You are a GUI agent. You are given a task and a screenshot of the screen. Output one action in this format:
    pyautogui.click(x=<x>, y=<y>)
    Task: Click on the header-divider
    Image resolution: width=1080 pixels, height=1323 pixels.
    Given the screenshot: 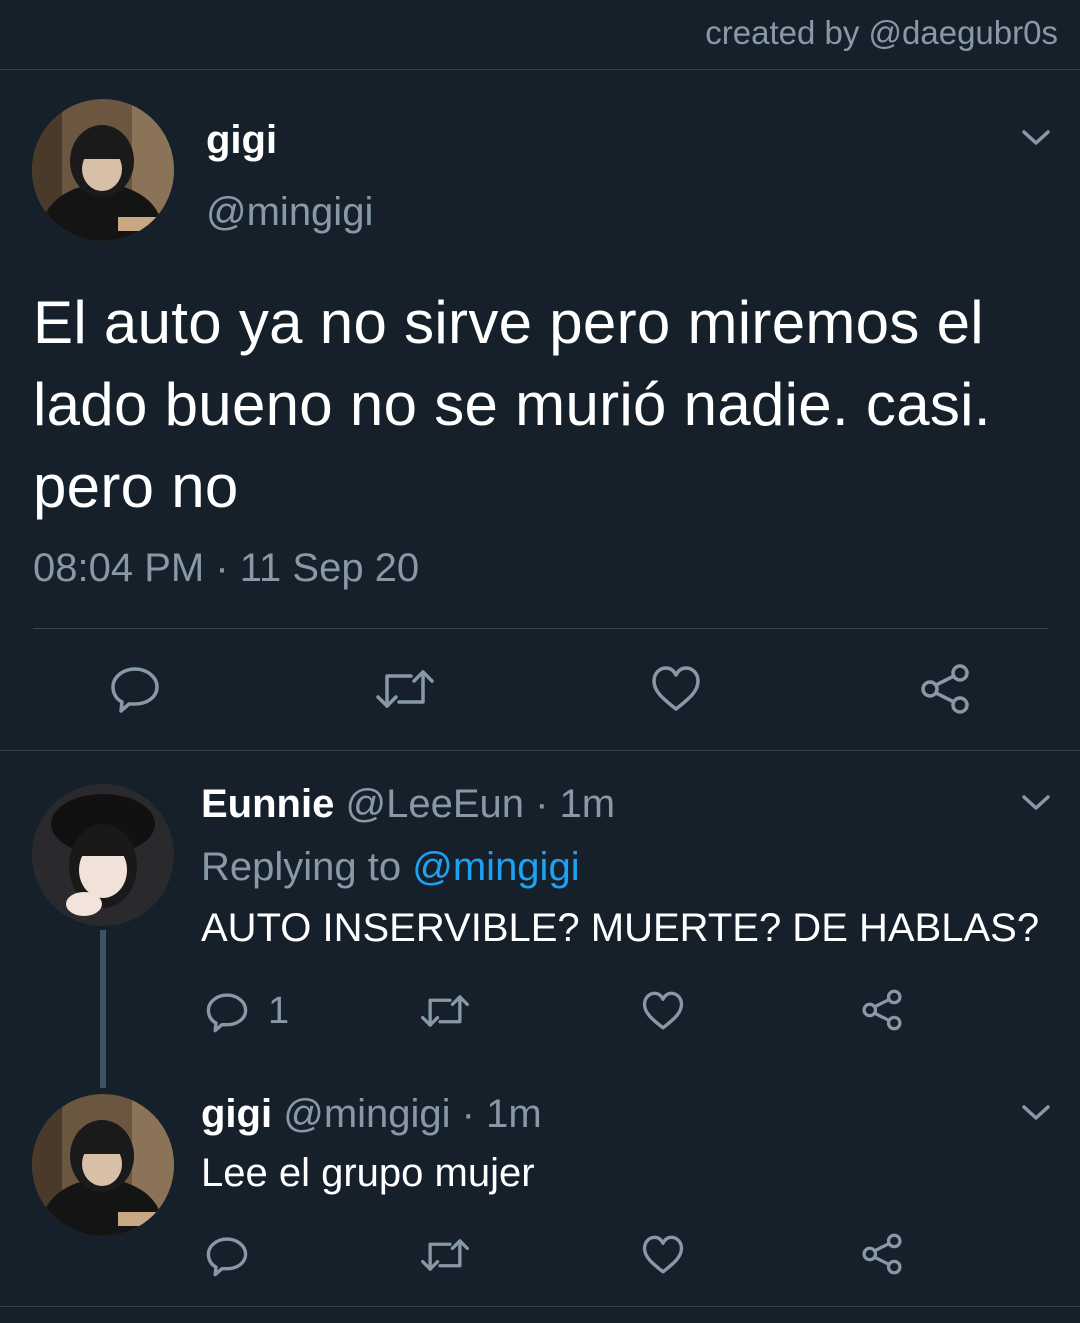 What is the action you would take?
    pyautogui.click(x=540, y=69)
    